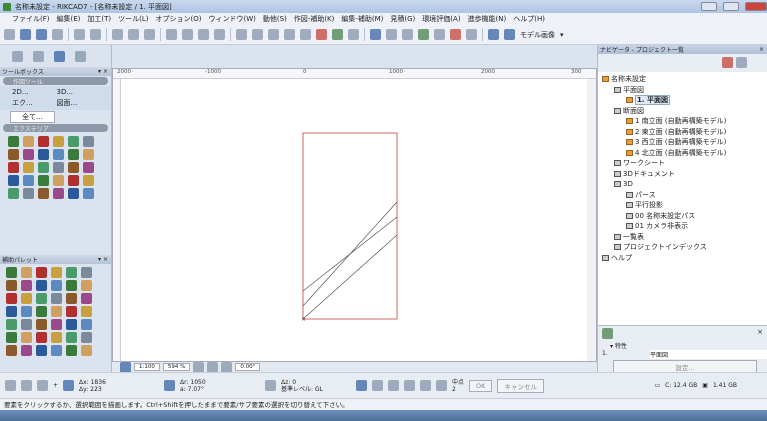 This screenshot has width=767, height=421. I want to click on orbit-icon, so click(289, 34).